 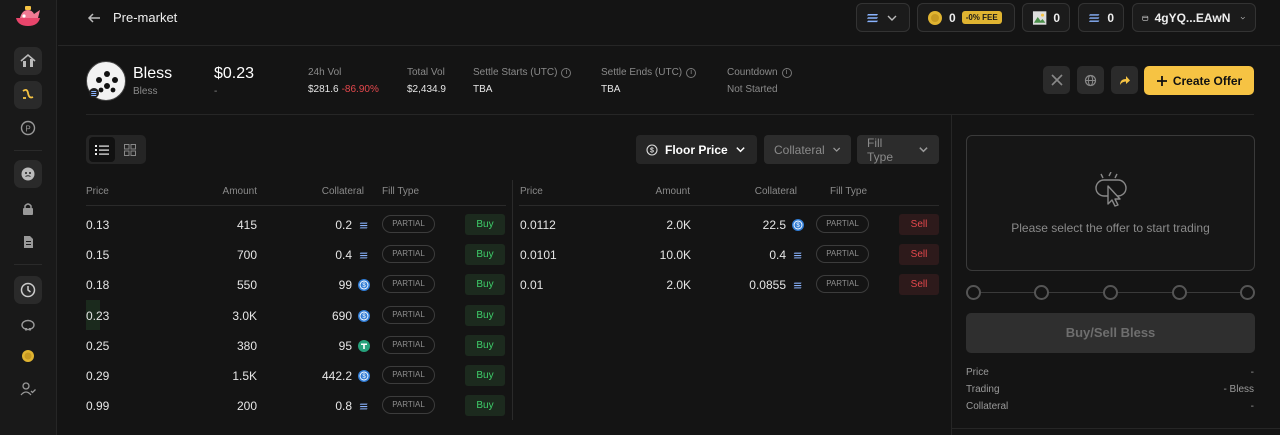 What do you see at coordinates (1046, 17) in the screenshot?
I see `images-button: 0` at bounding box center [1046, 17].